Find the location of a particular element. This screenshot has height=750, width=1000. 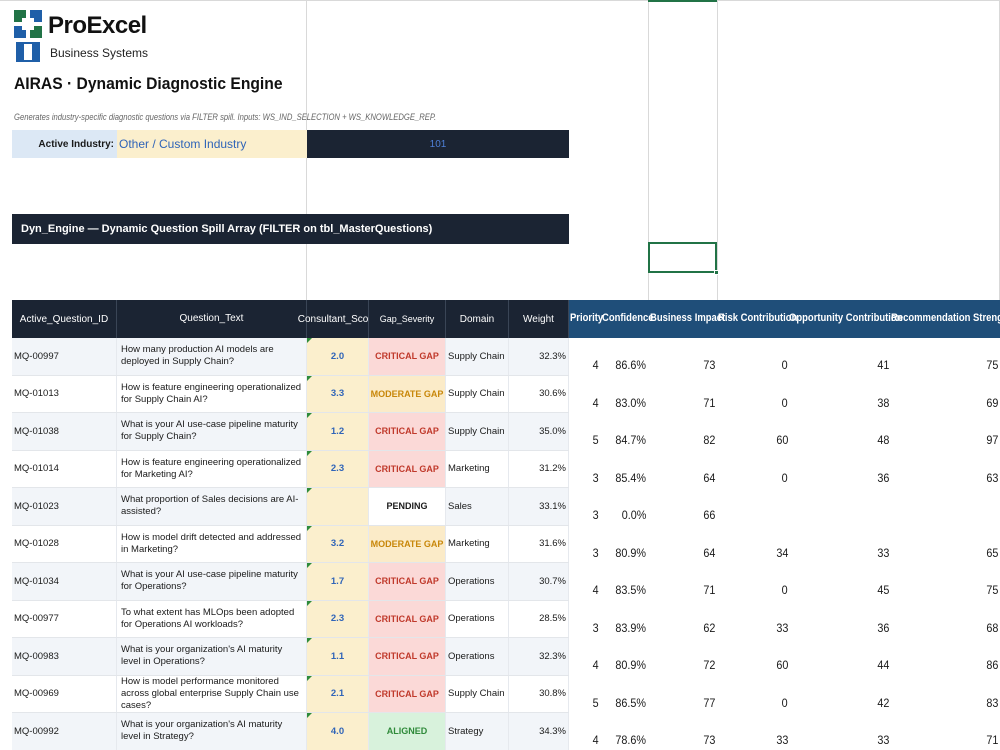

cell-weight: 34.3% is located at coordinates (539, 731).